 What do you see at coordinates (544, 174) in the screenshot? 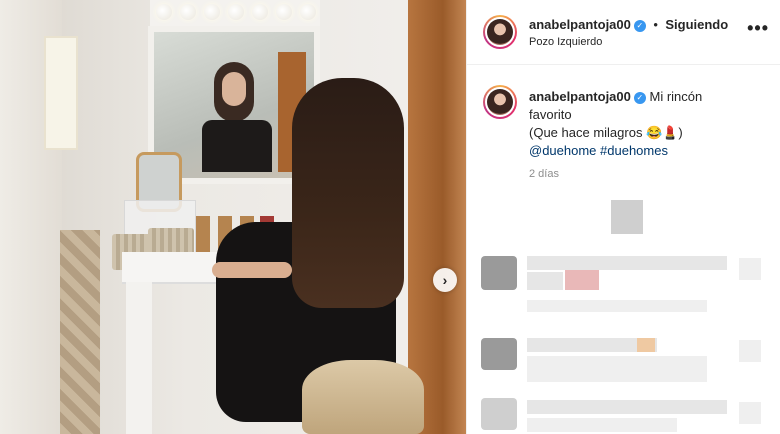
I see `caption-timestamp: 2 días` at bounding box center [544, 174].